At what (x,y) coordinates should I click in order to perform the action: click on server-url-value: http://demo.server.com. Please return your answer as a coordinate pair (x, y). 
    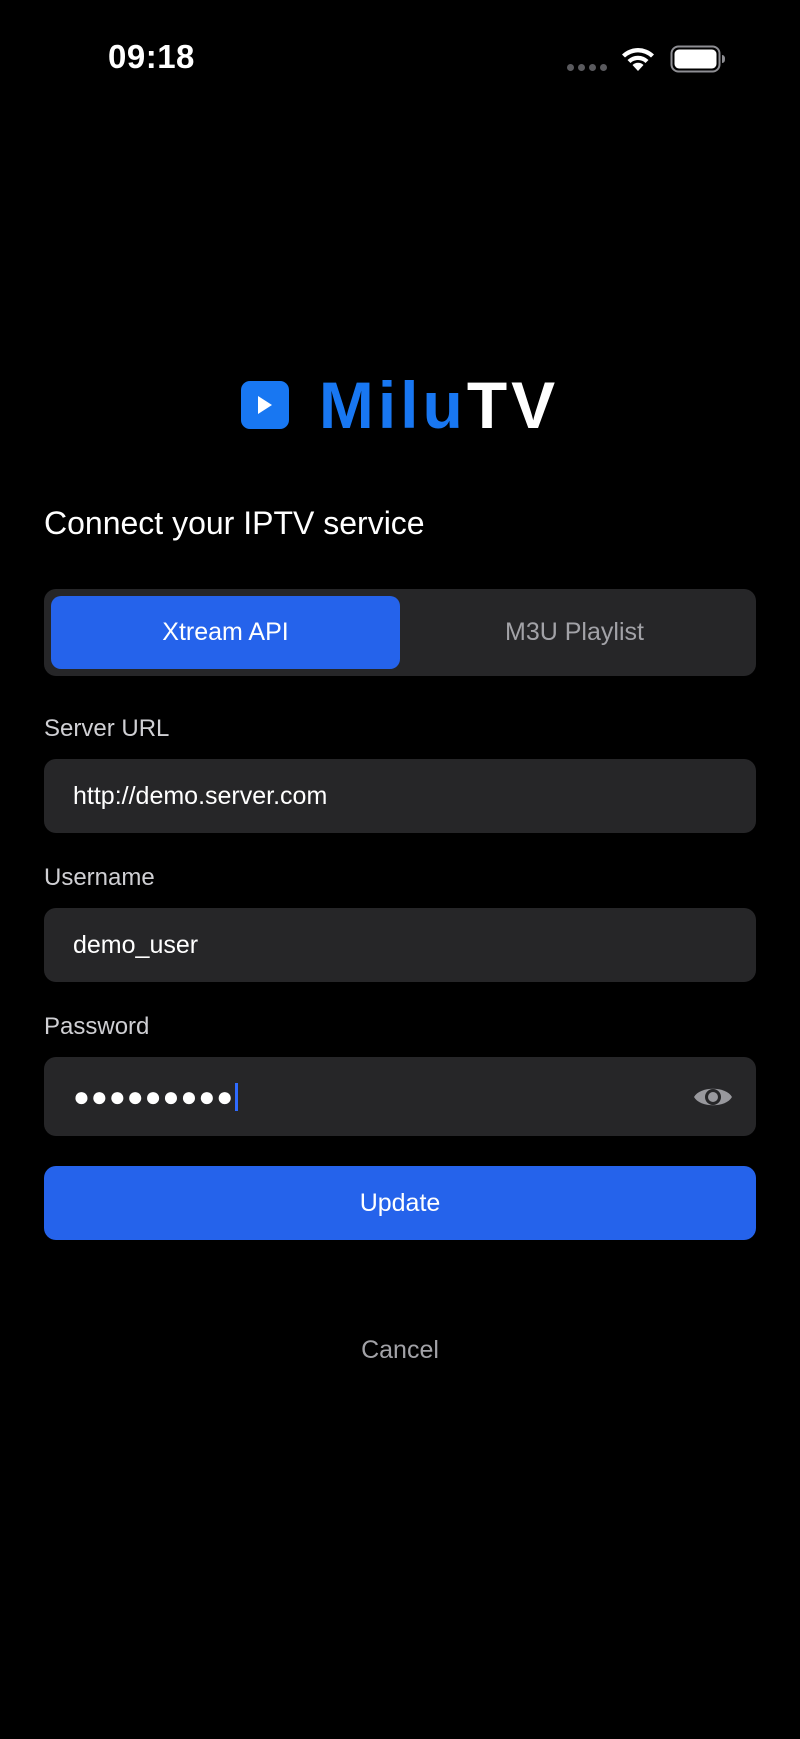
    Looking at the image, I should click on (200, 796).